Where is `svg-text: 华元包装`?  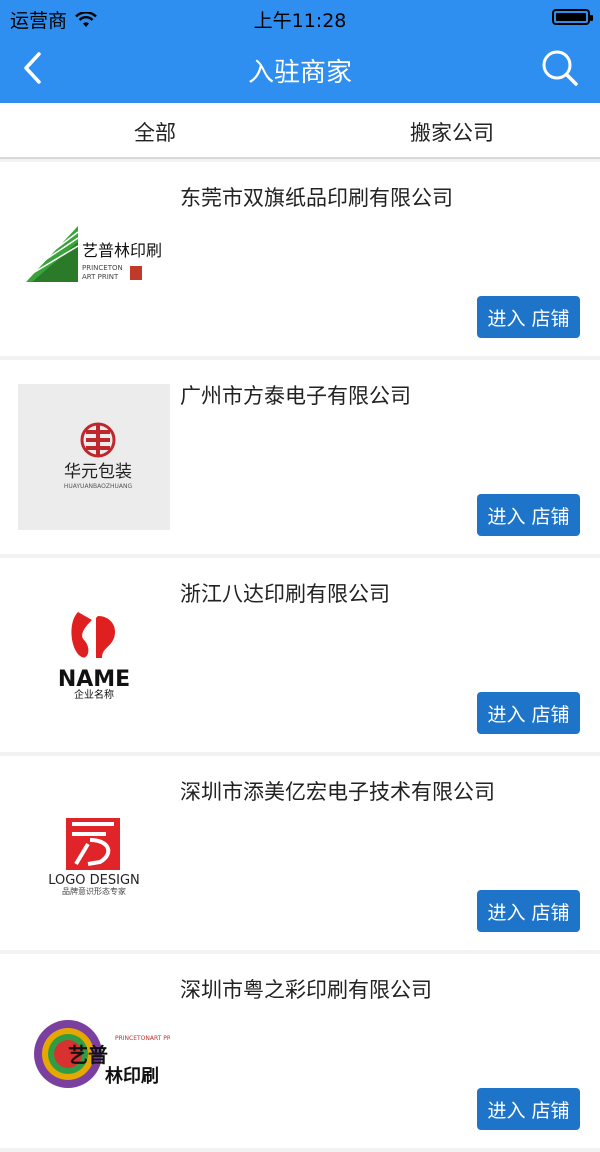 svg-text: 华元包装 is located at coordinates (98, 472).